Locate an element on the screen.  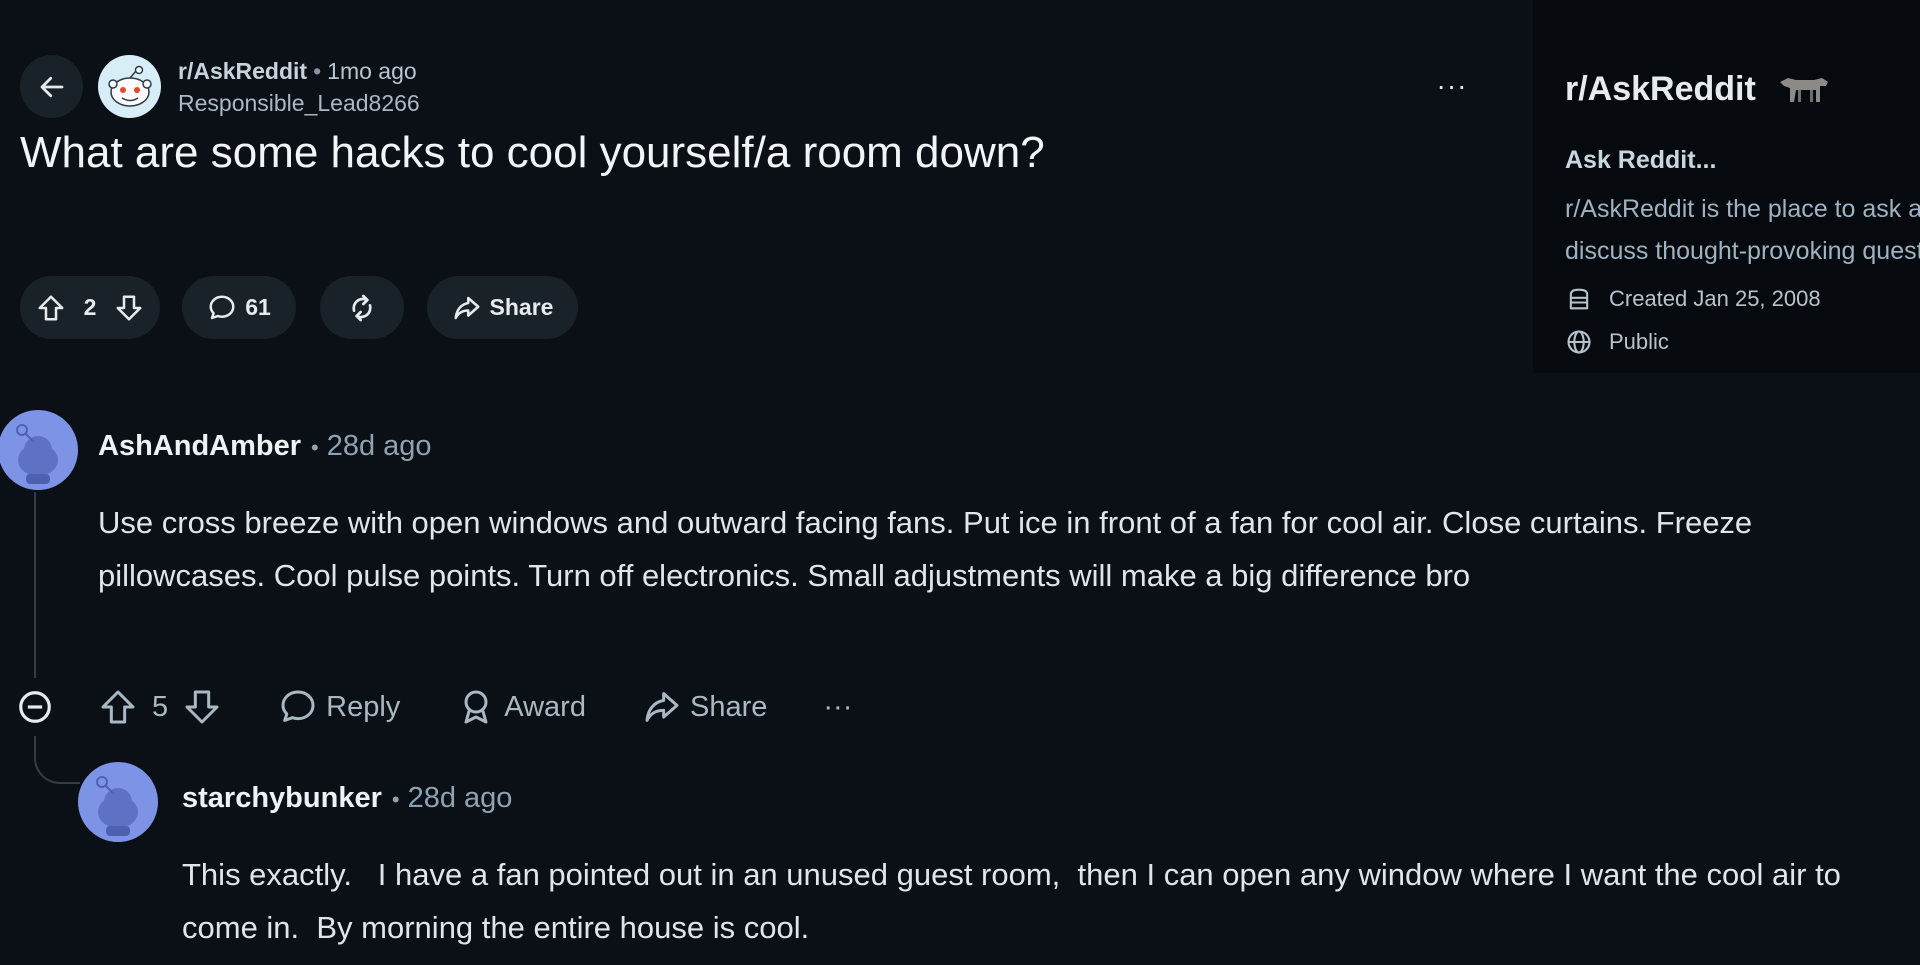
comment-vote-count: 5 is located at coordinates (160, 706).